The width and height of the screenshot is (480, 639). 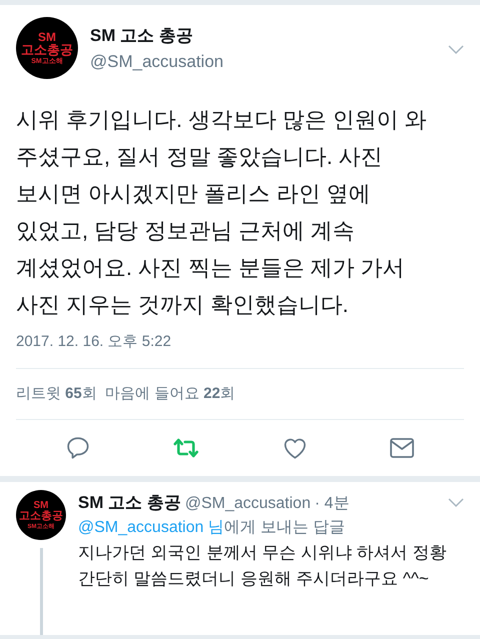 What do you see at coordinates (240, 393) in the screenshot?
I see `engagement-stats: 리트윗 65회 마음에 들어요 22회` at bounding box center [240, 393].